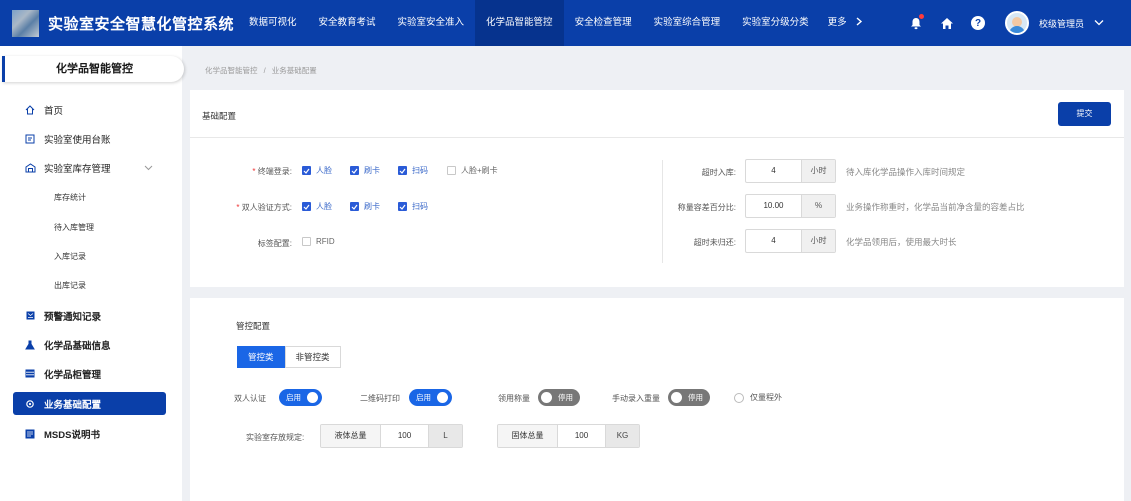  I want to click on nav-more-button: 更多, so click(846, 23).